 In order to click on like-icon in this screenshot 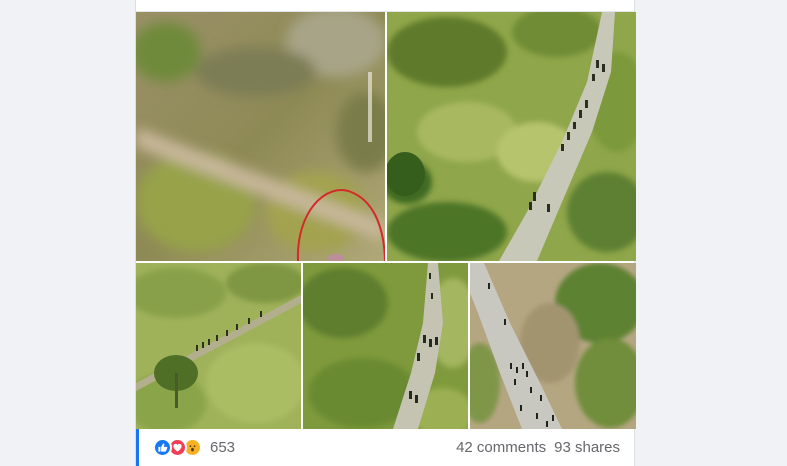, I will do `click(162, 447)`.